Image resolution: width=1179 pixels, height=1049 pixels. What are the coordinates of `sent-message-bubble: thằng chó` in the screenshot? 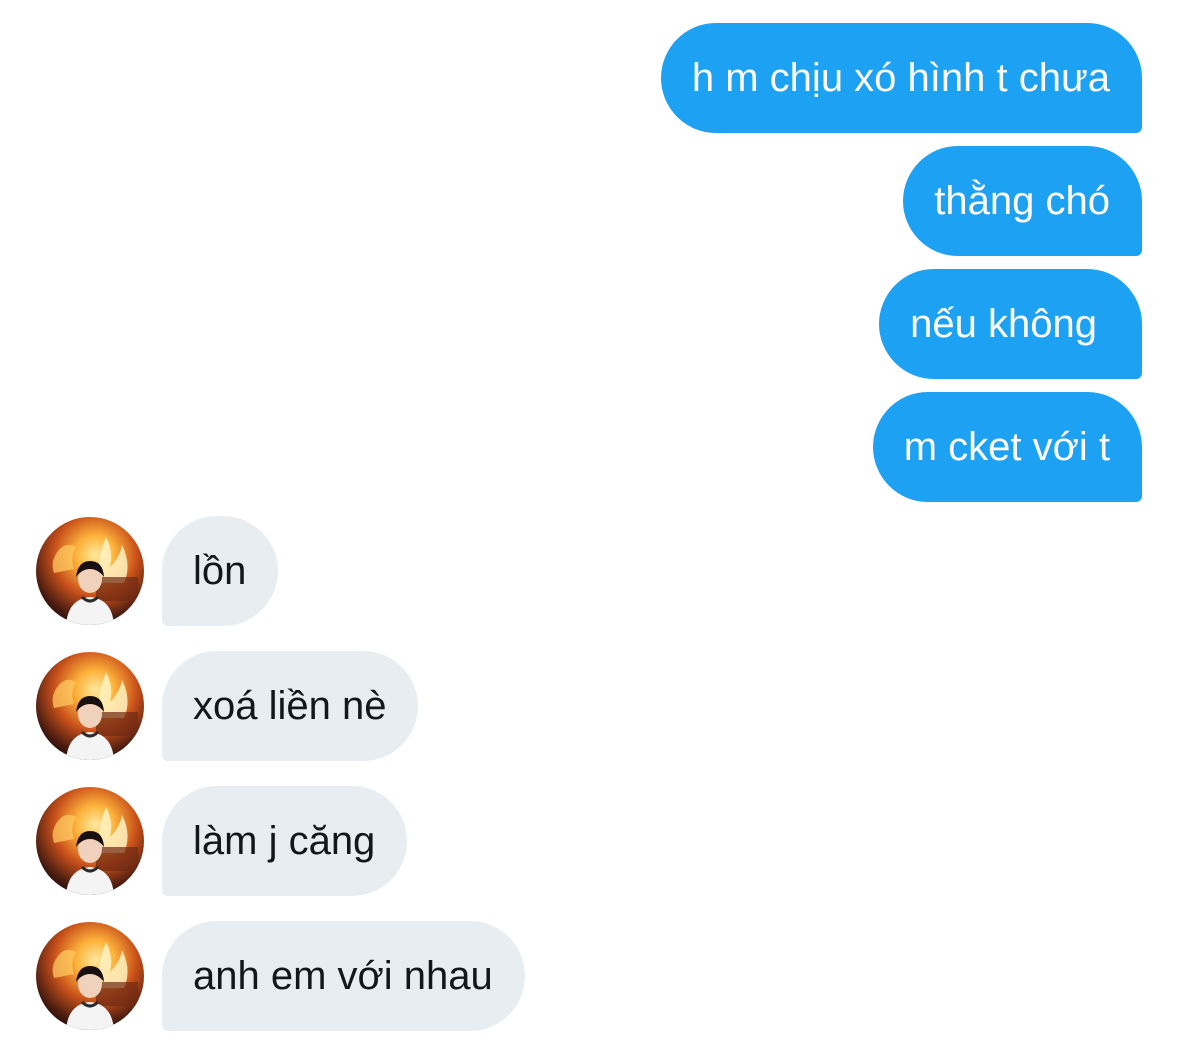 It's located at (1022, 201).